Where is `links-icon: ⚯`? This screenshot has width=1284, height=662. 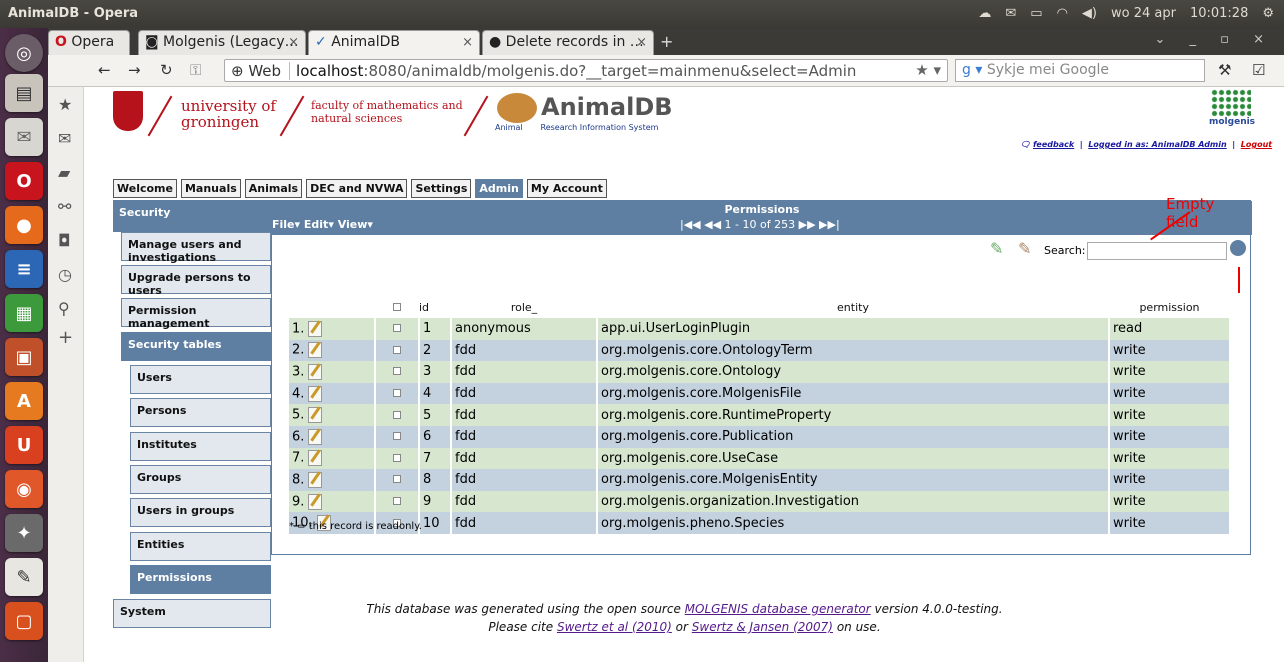 links-icon: ⚯ is located at coordinates (64, 206).